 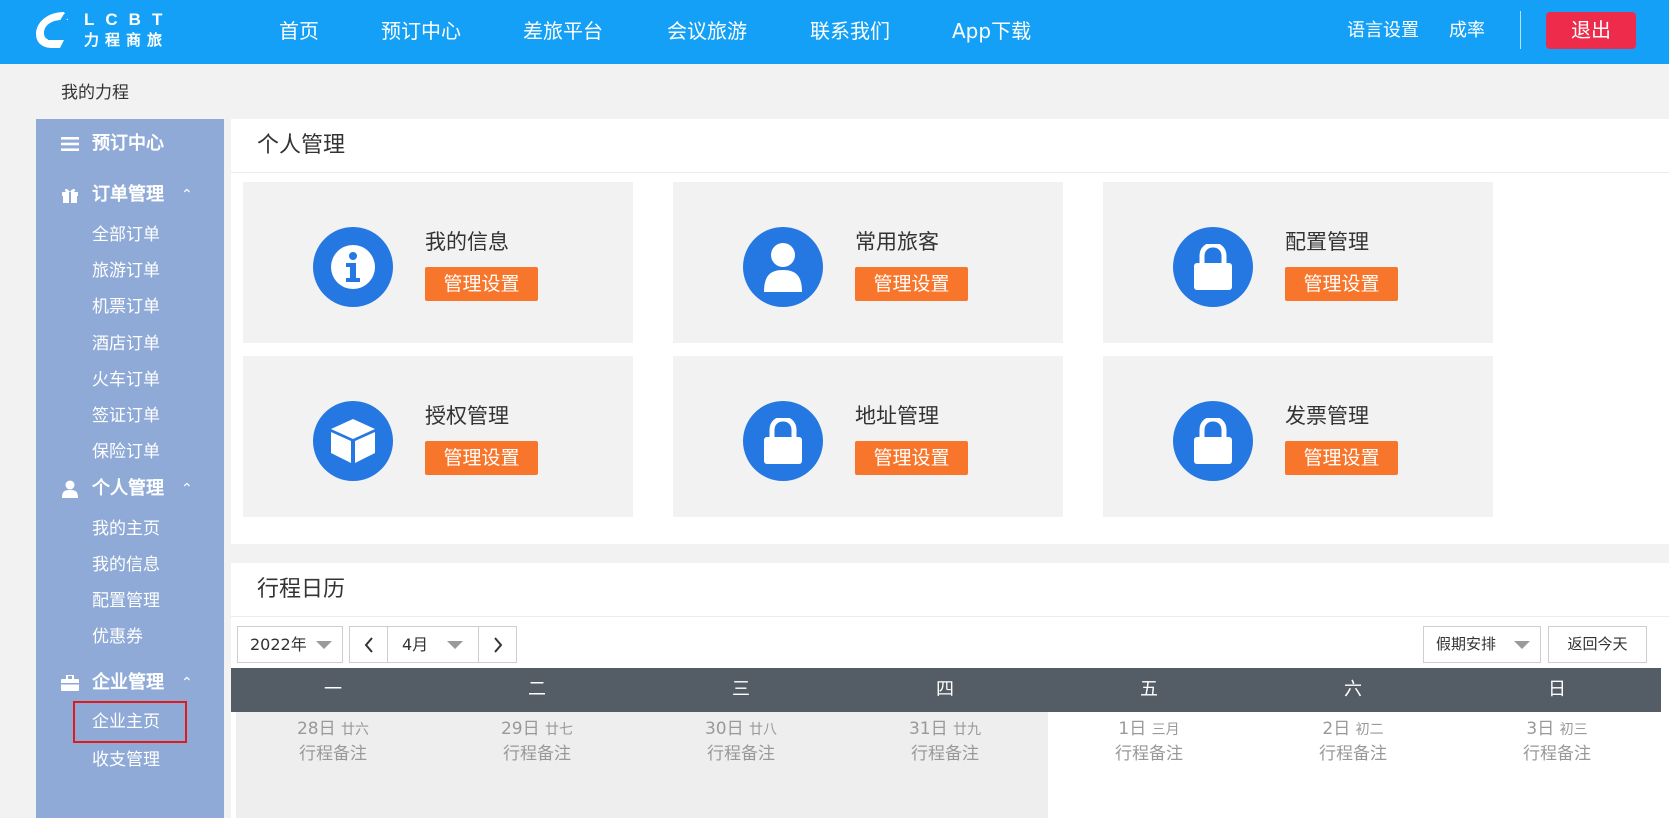 I want to click on logout-button: 退出, so click(x=1591, y=30).